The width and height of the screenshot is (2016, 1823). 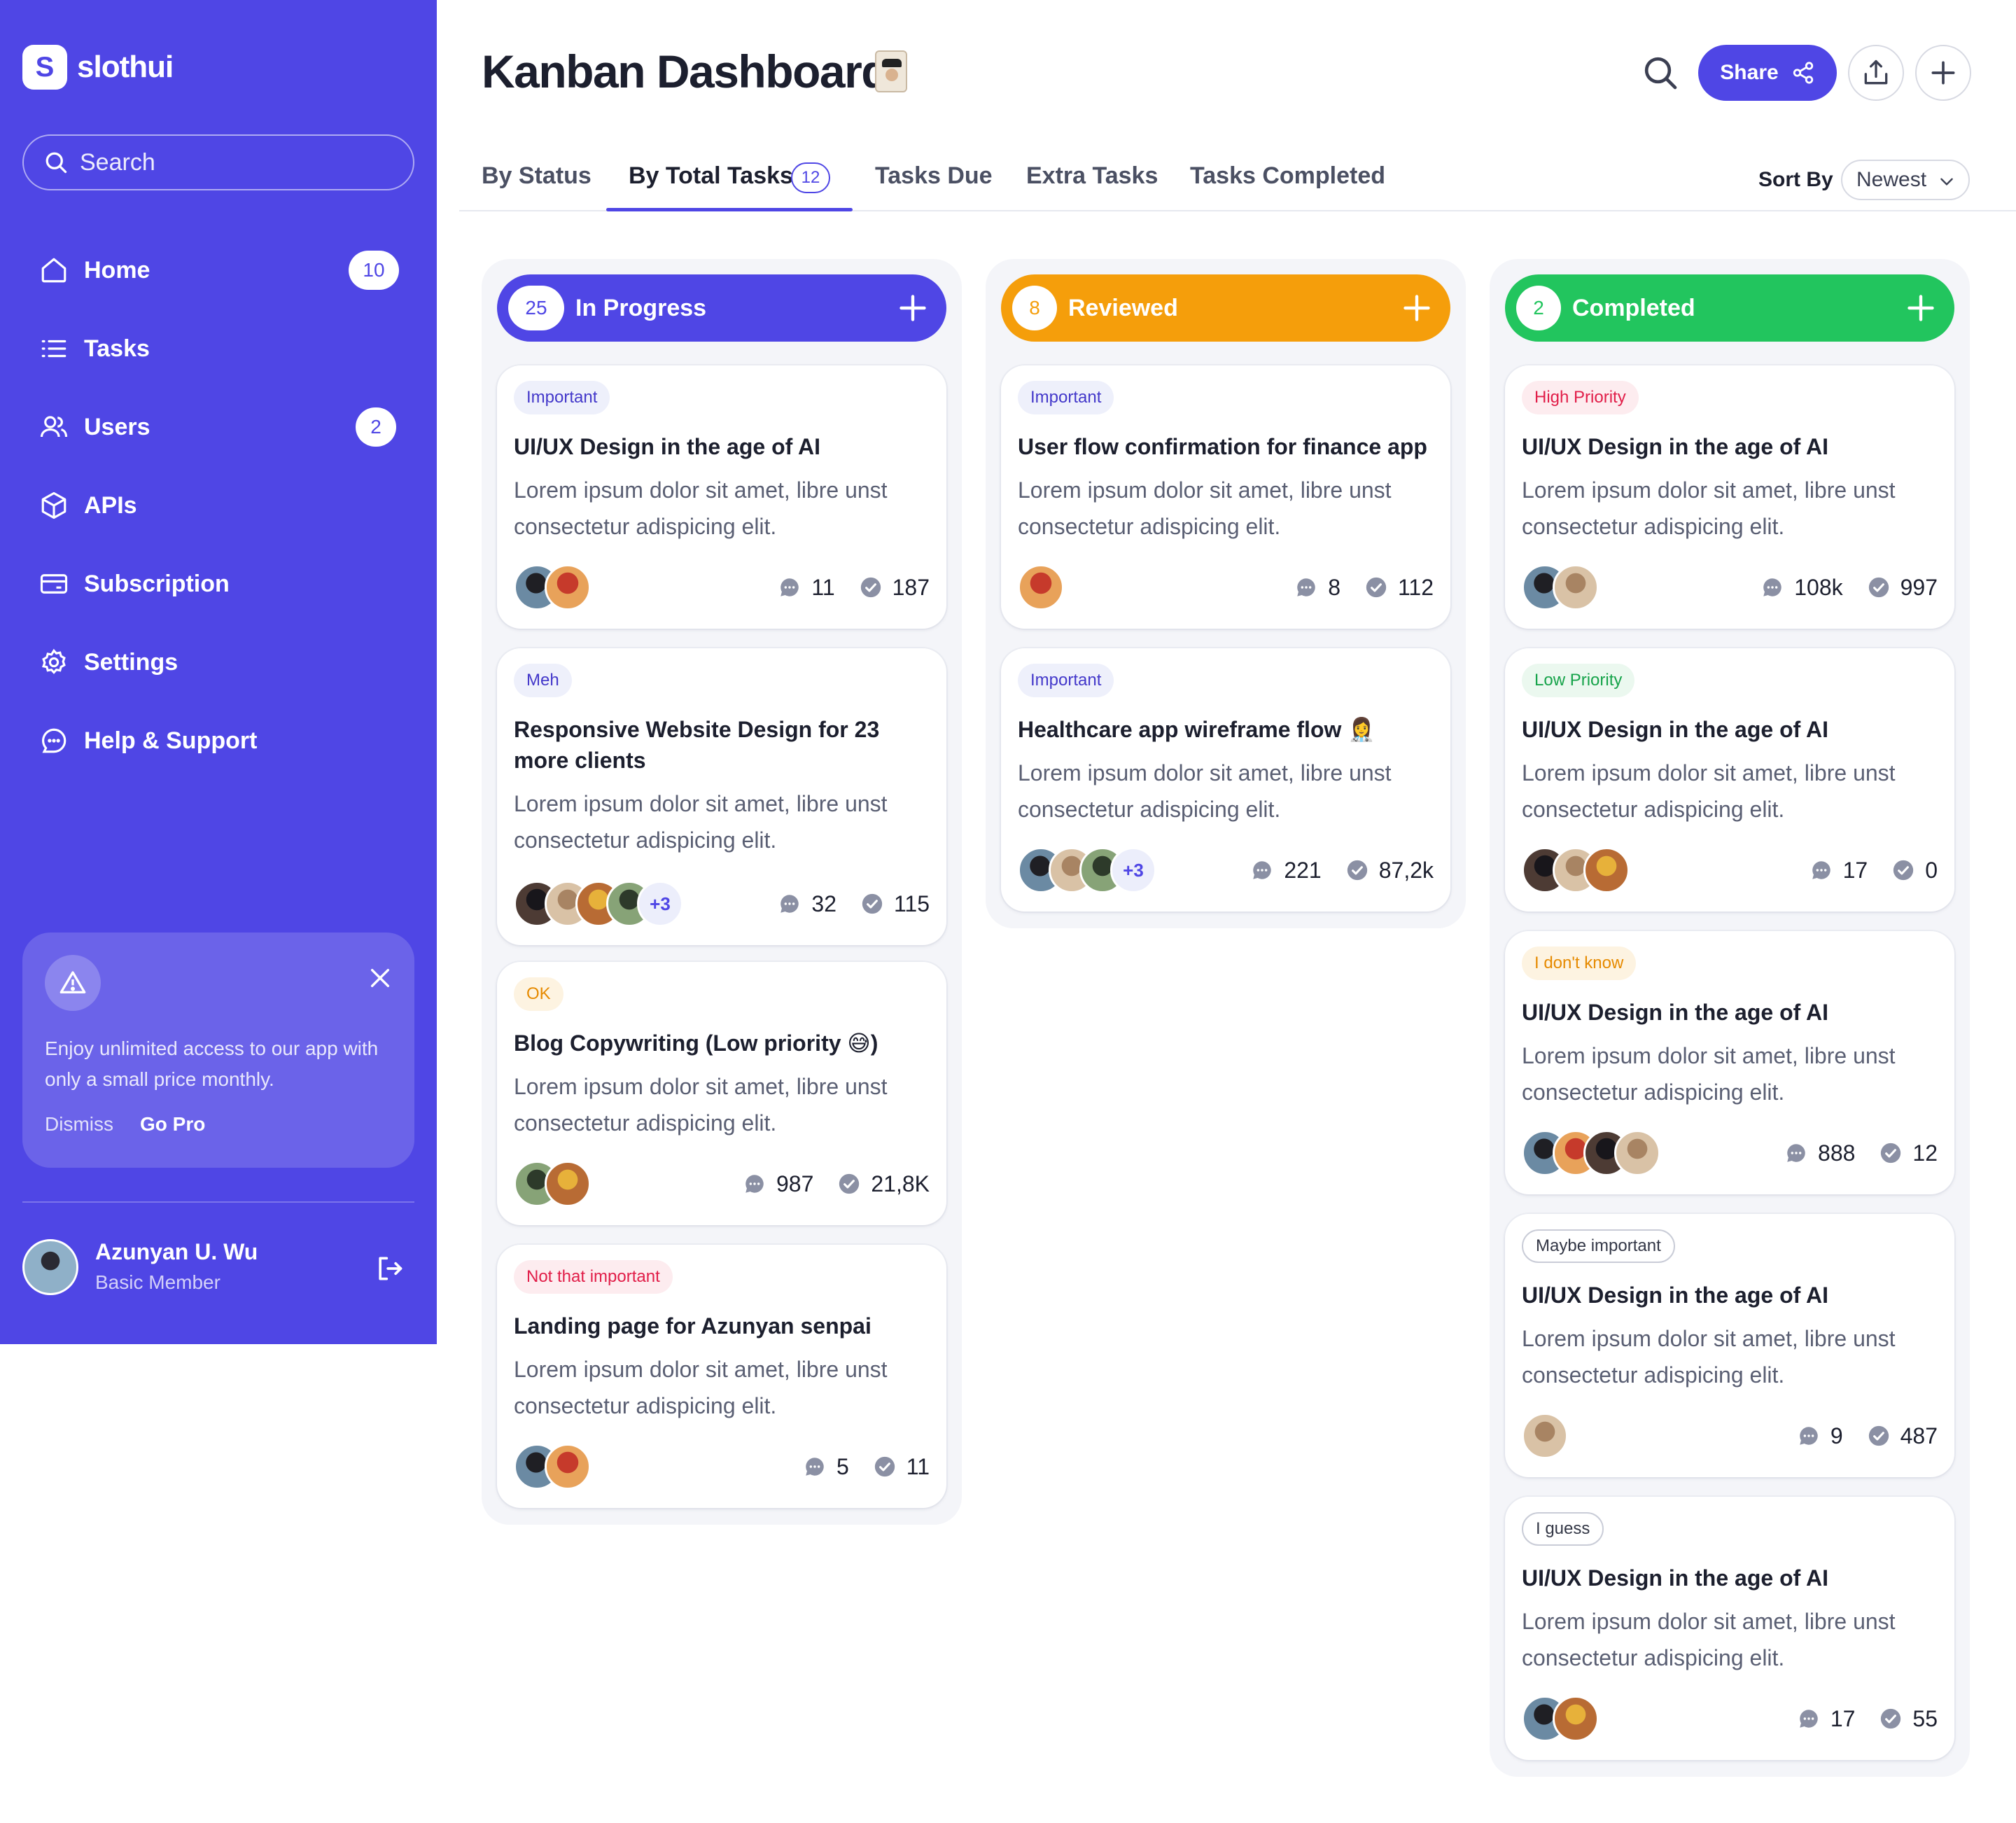 I want to click on card-footer: +3 221 87,2k, so click(x=1226, y=871).